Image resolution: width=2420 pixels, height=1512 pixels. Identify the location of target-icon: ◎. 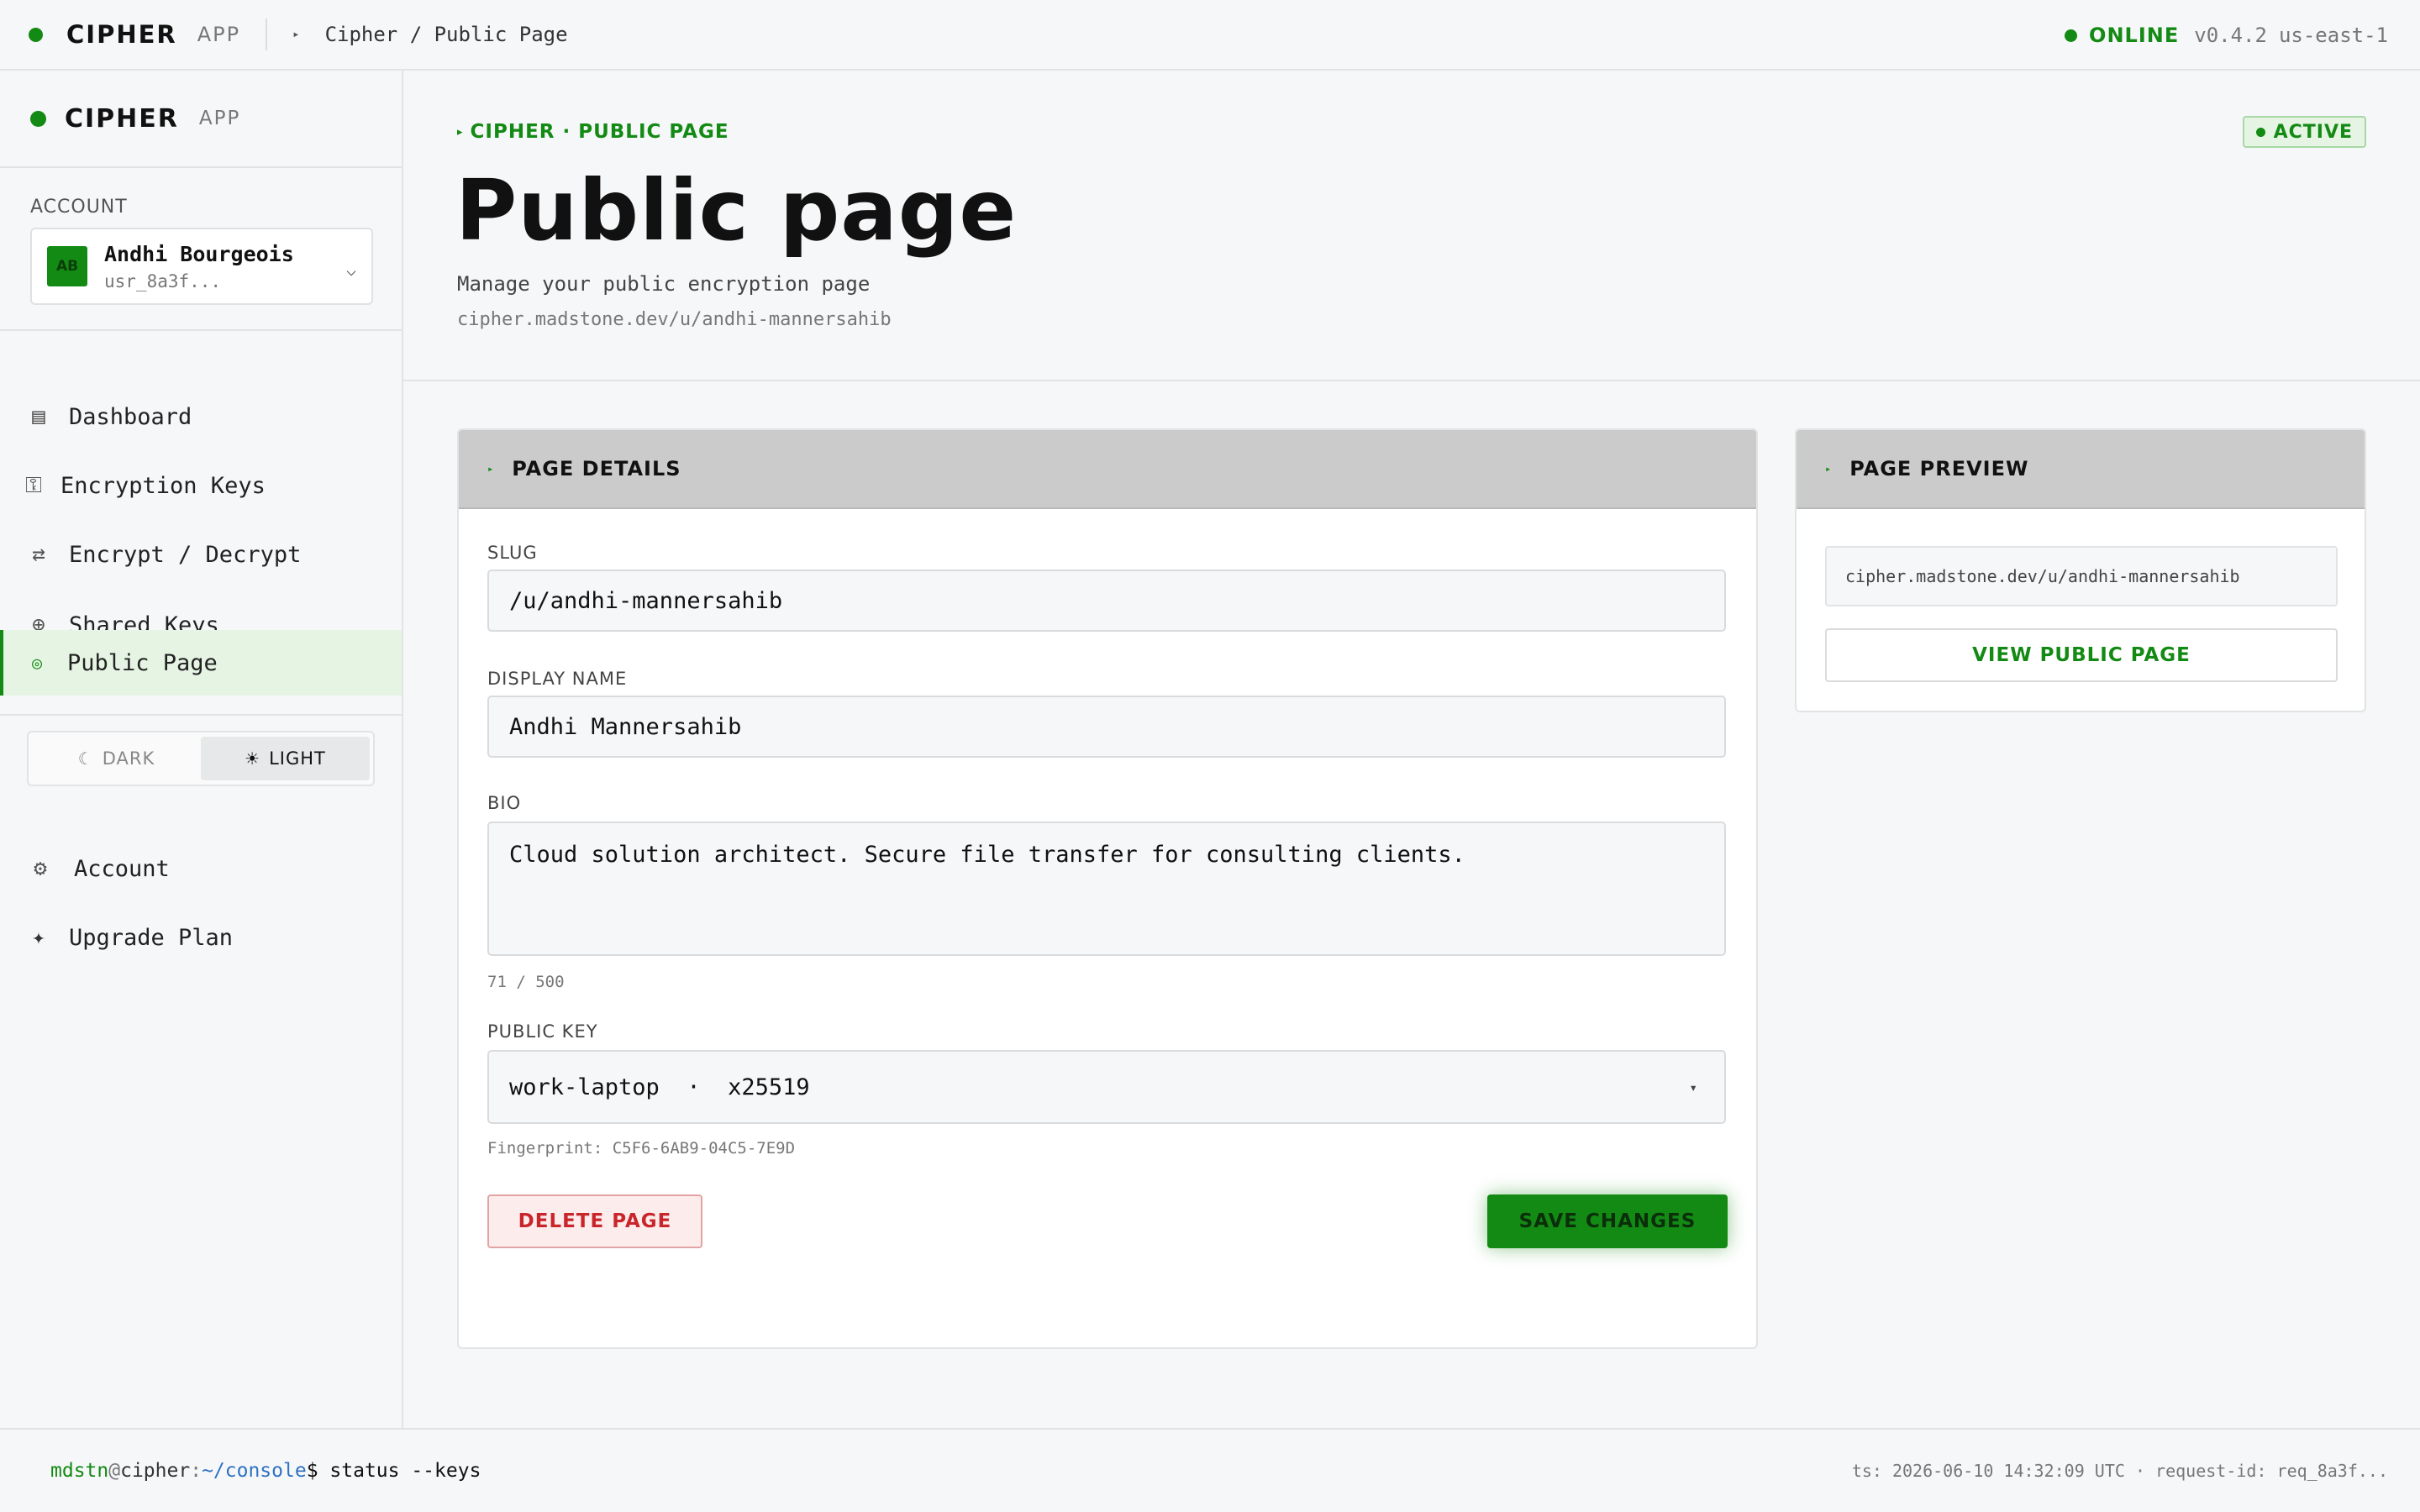
(37, 663).